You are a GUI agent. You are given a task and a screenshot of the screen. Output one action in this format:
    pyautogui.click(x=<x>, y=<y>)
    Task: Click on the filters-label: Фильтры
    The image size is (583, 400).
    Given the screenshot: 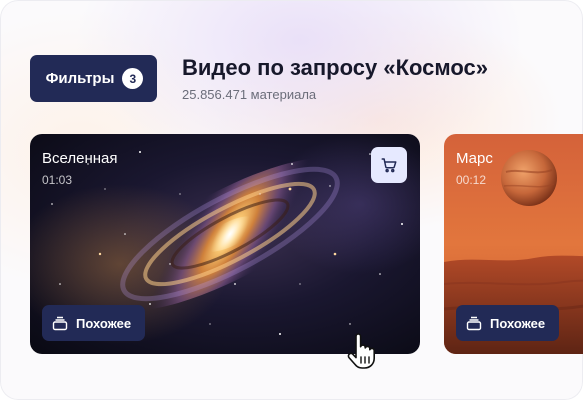 What is the action you would take?
    pyautogui.click(x=80, y=78)
    